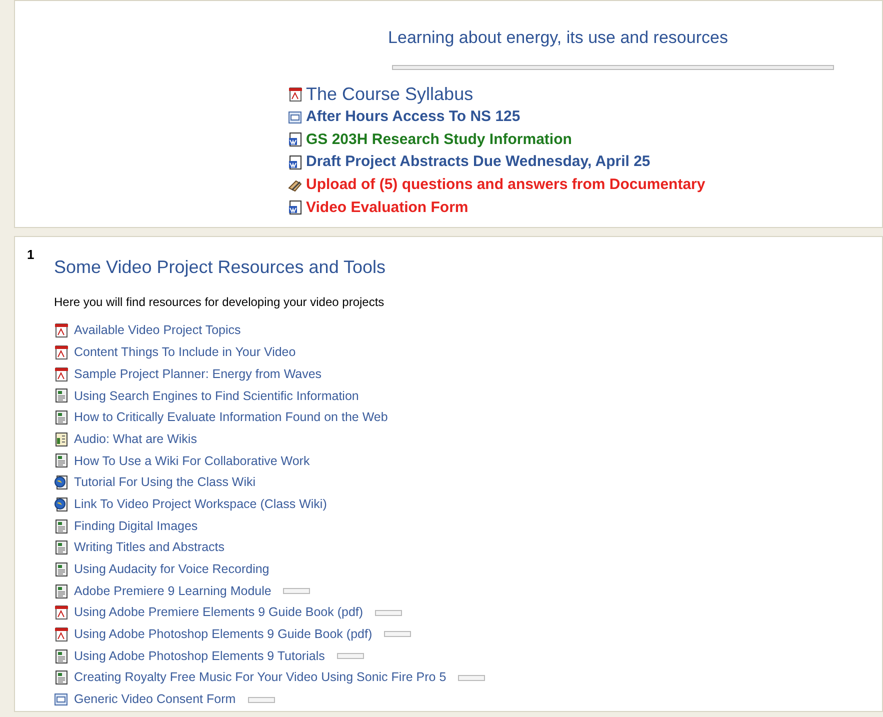  What do you see at coordinates (172, 569) in the screenshot?
I see `resource-link: Using Audacity for Voice Recording` at bounding box center [172, 569].